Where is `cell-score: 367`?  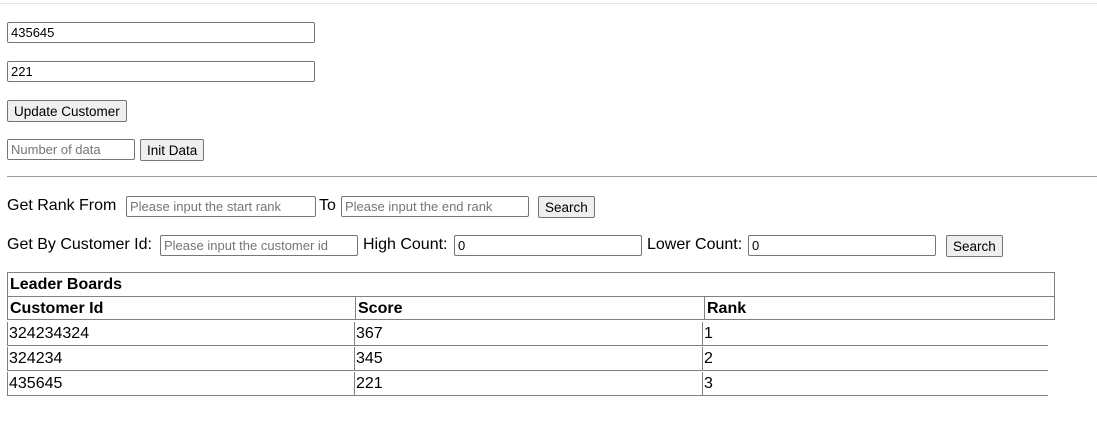
cell-score: 367 is located at coordinates (368, 333).